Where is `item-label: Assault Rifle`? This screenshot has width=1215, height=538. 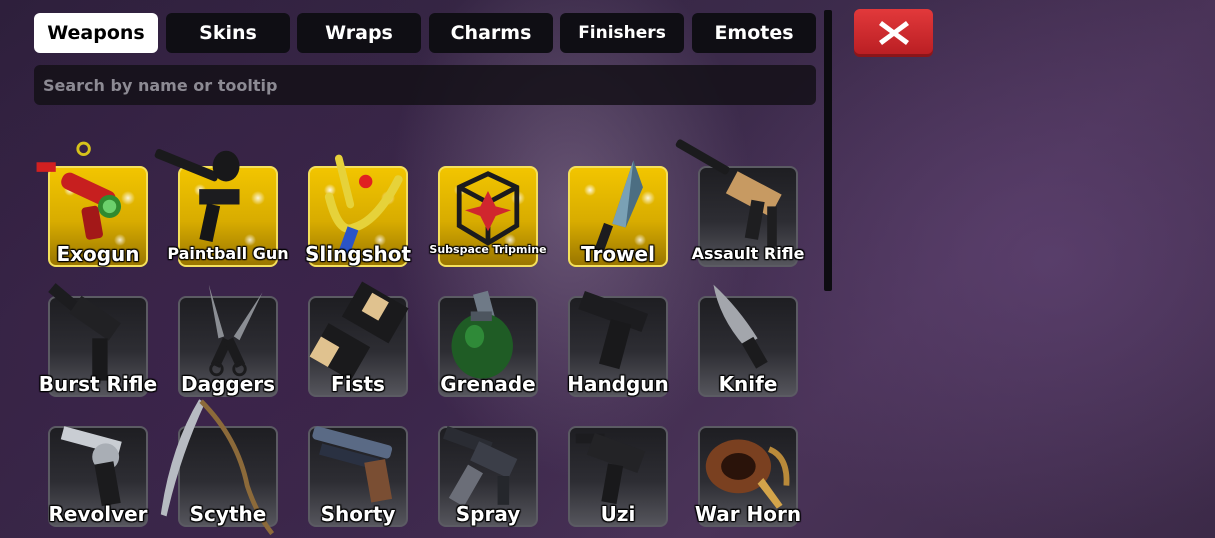
item-label: Assault Rifle is located at coordinates (748, 253).